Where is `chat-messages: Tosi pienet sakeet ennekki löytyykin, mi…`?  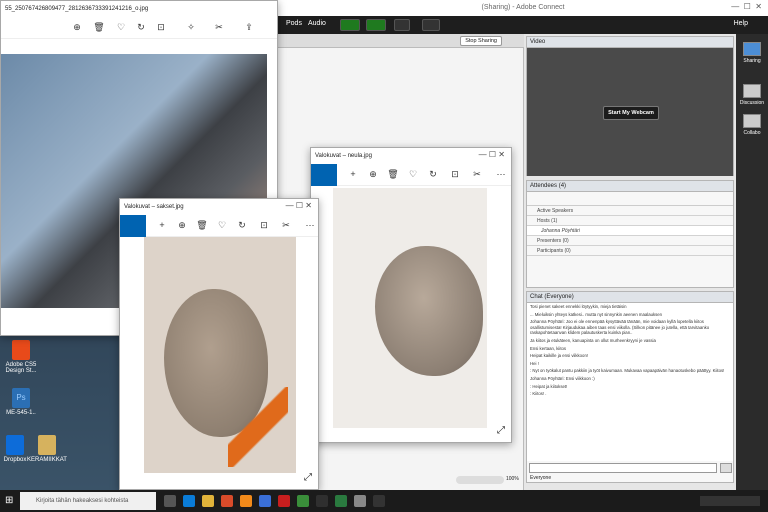 chat-messages: Tosi pienet sakeet ennekki löytyykin, mi… is located at coordinates (630, 382).